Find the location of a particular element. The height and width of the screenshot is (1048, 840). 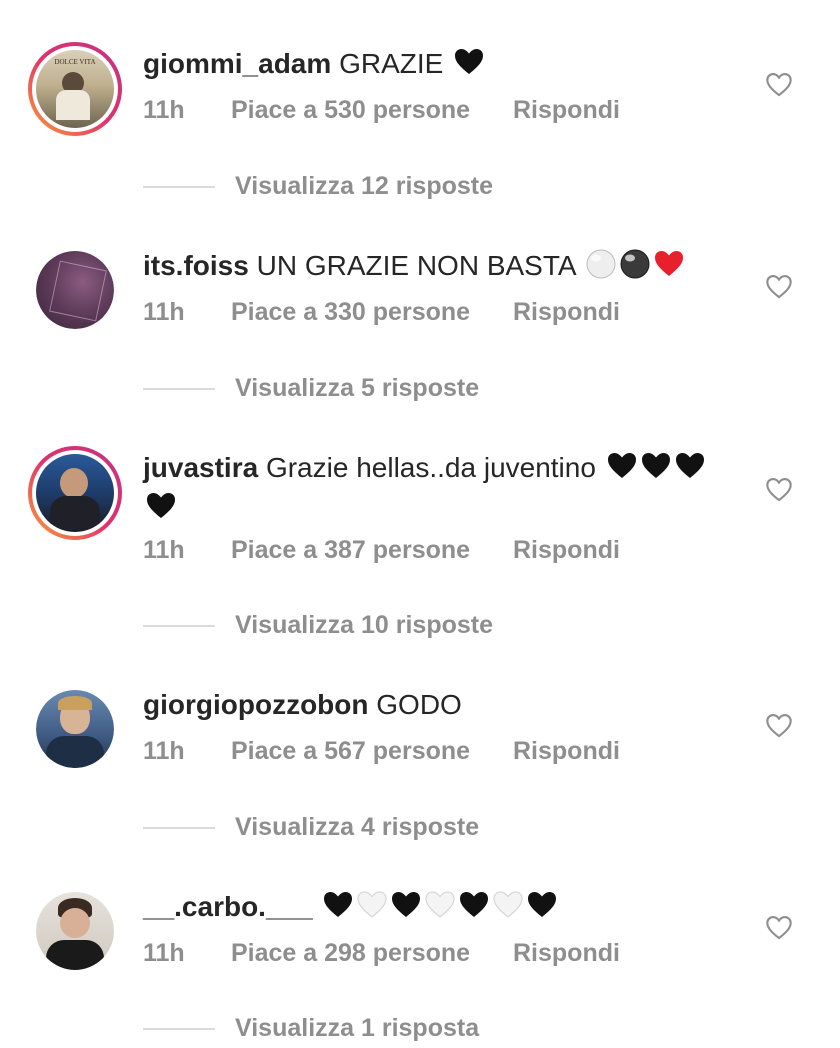

view-replies-label: Visualizza 1 risposta is located at coordinates (357, 1028).